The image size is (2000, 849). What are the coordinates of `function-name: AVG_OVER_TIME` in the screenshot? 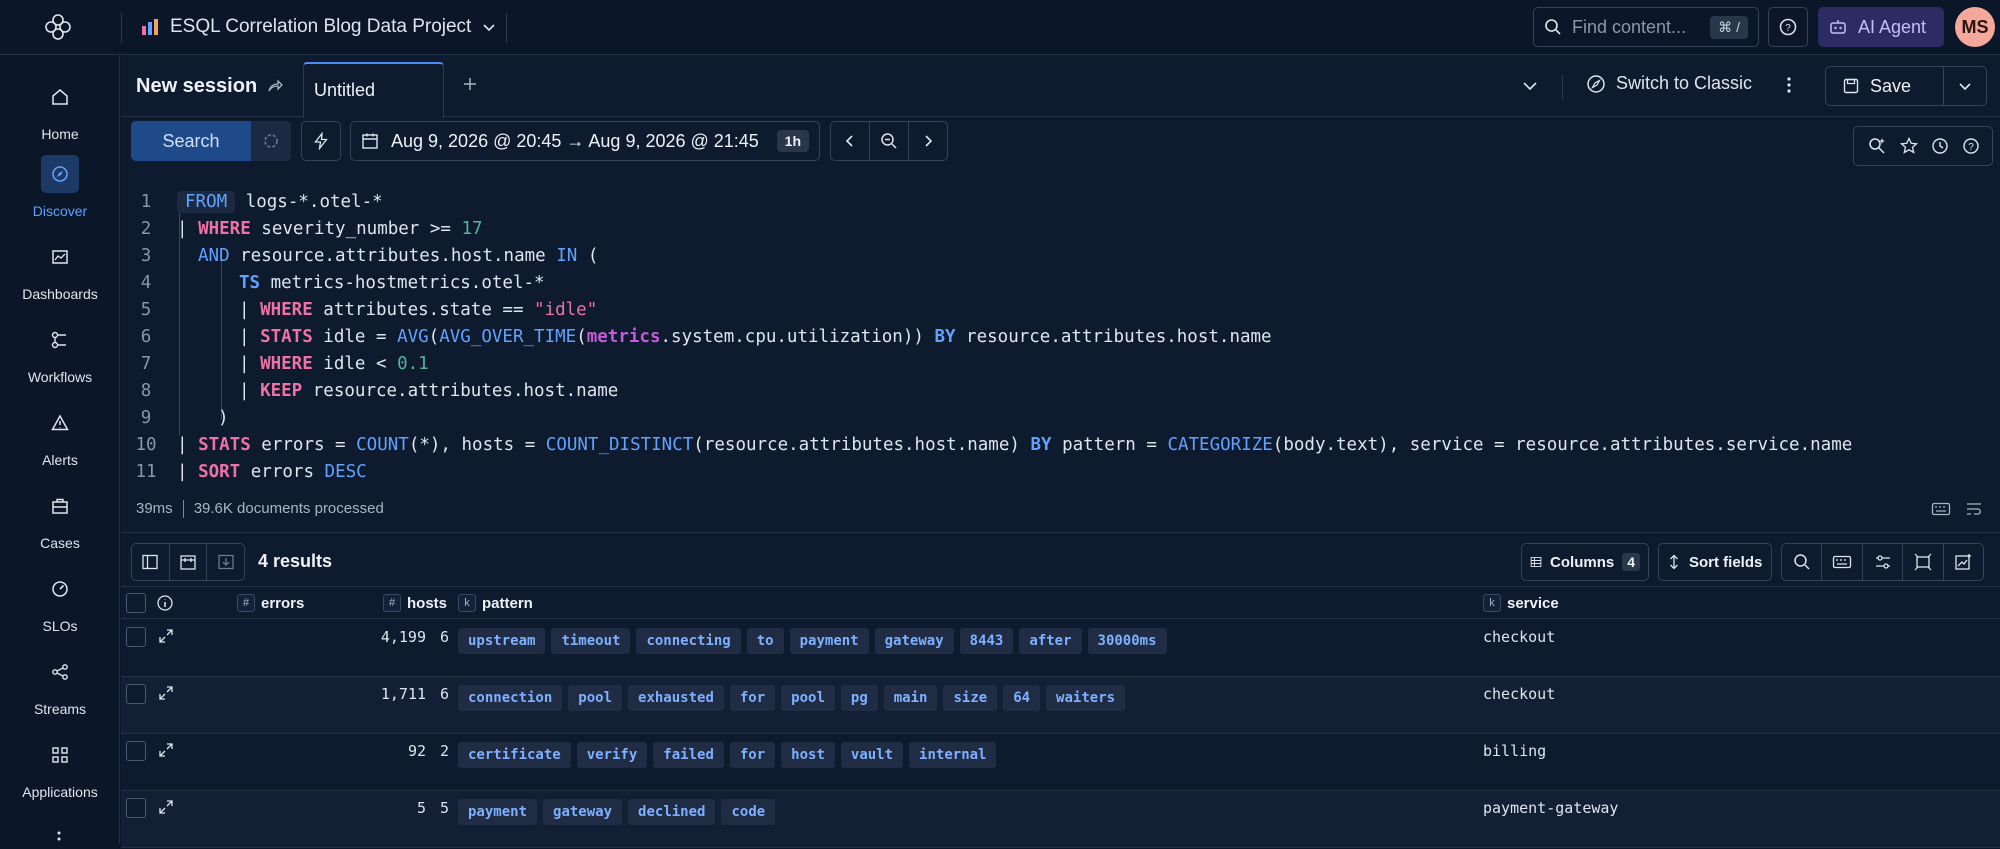 It's located at (508, 336).